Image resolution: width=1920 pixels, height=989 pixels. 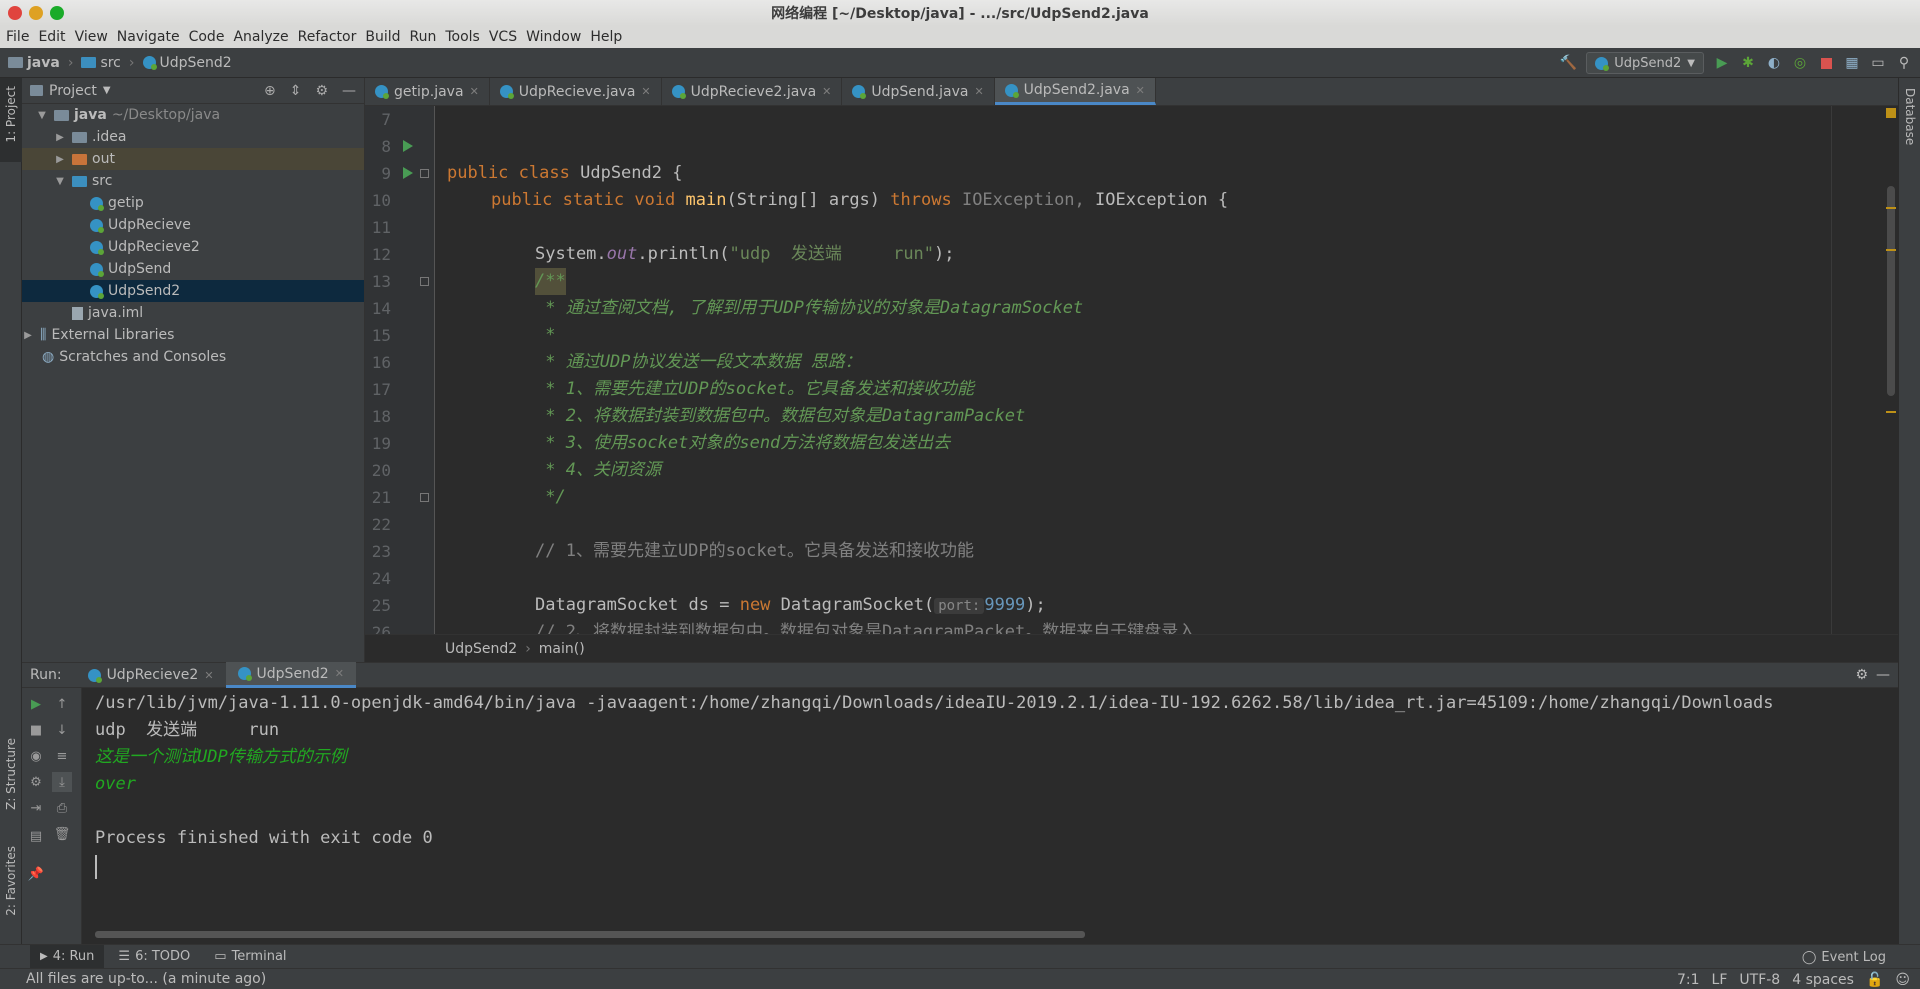 I want to click on tab-getip: getip.java ✕, so click(x=427, y=91).